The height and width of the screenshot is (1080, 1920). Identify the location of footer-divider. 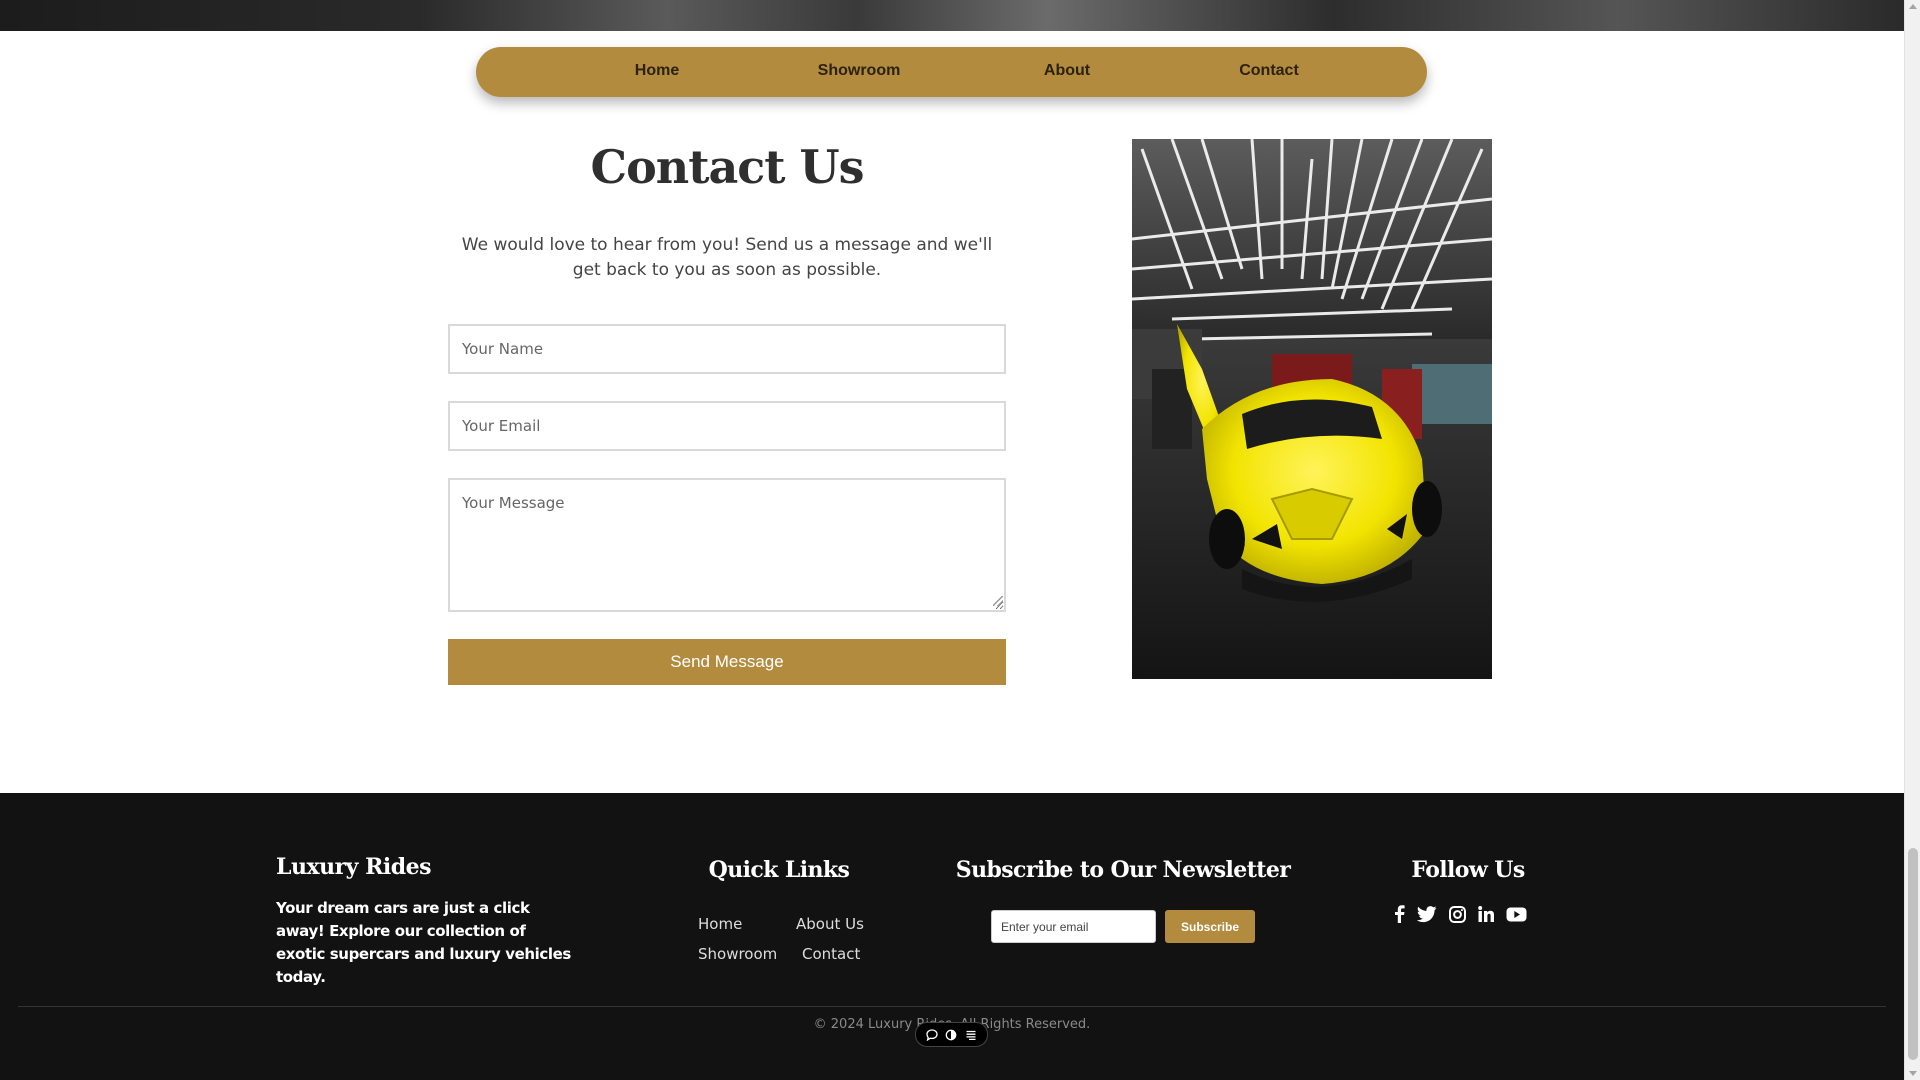
(952, 1006).